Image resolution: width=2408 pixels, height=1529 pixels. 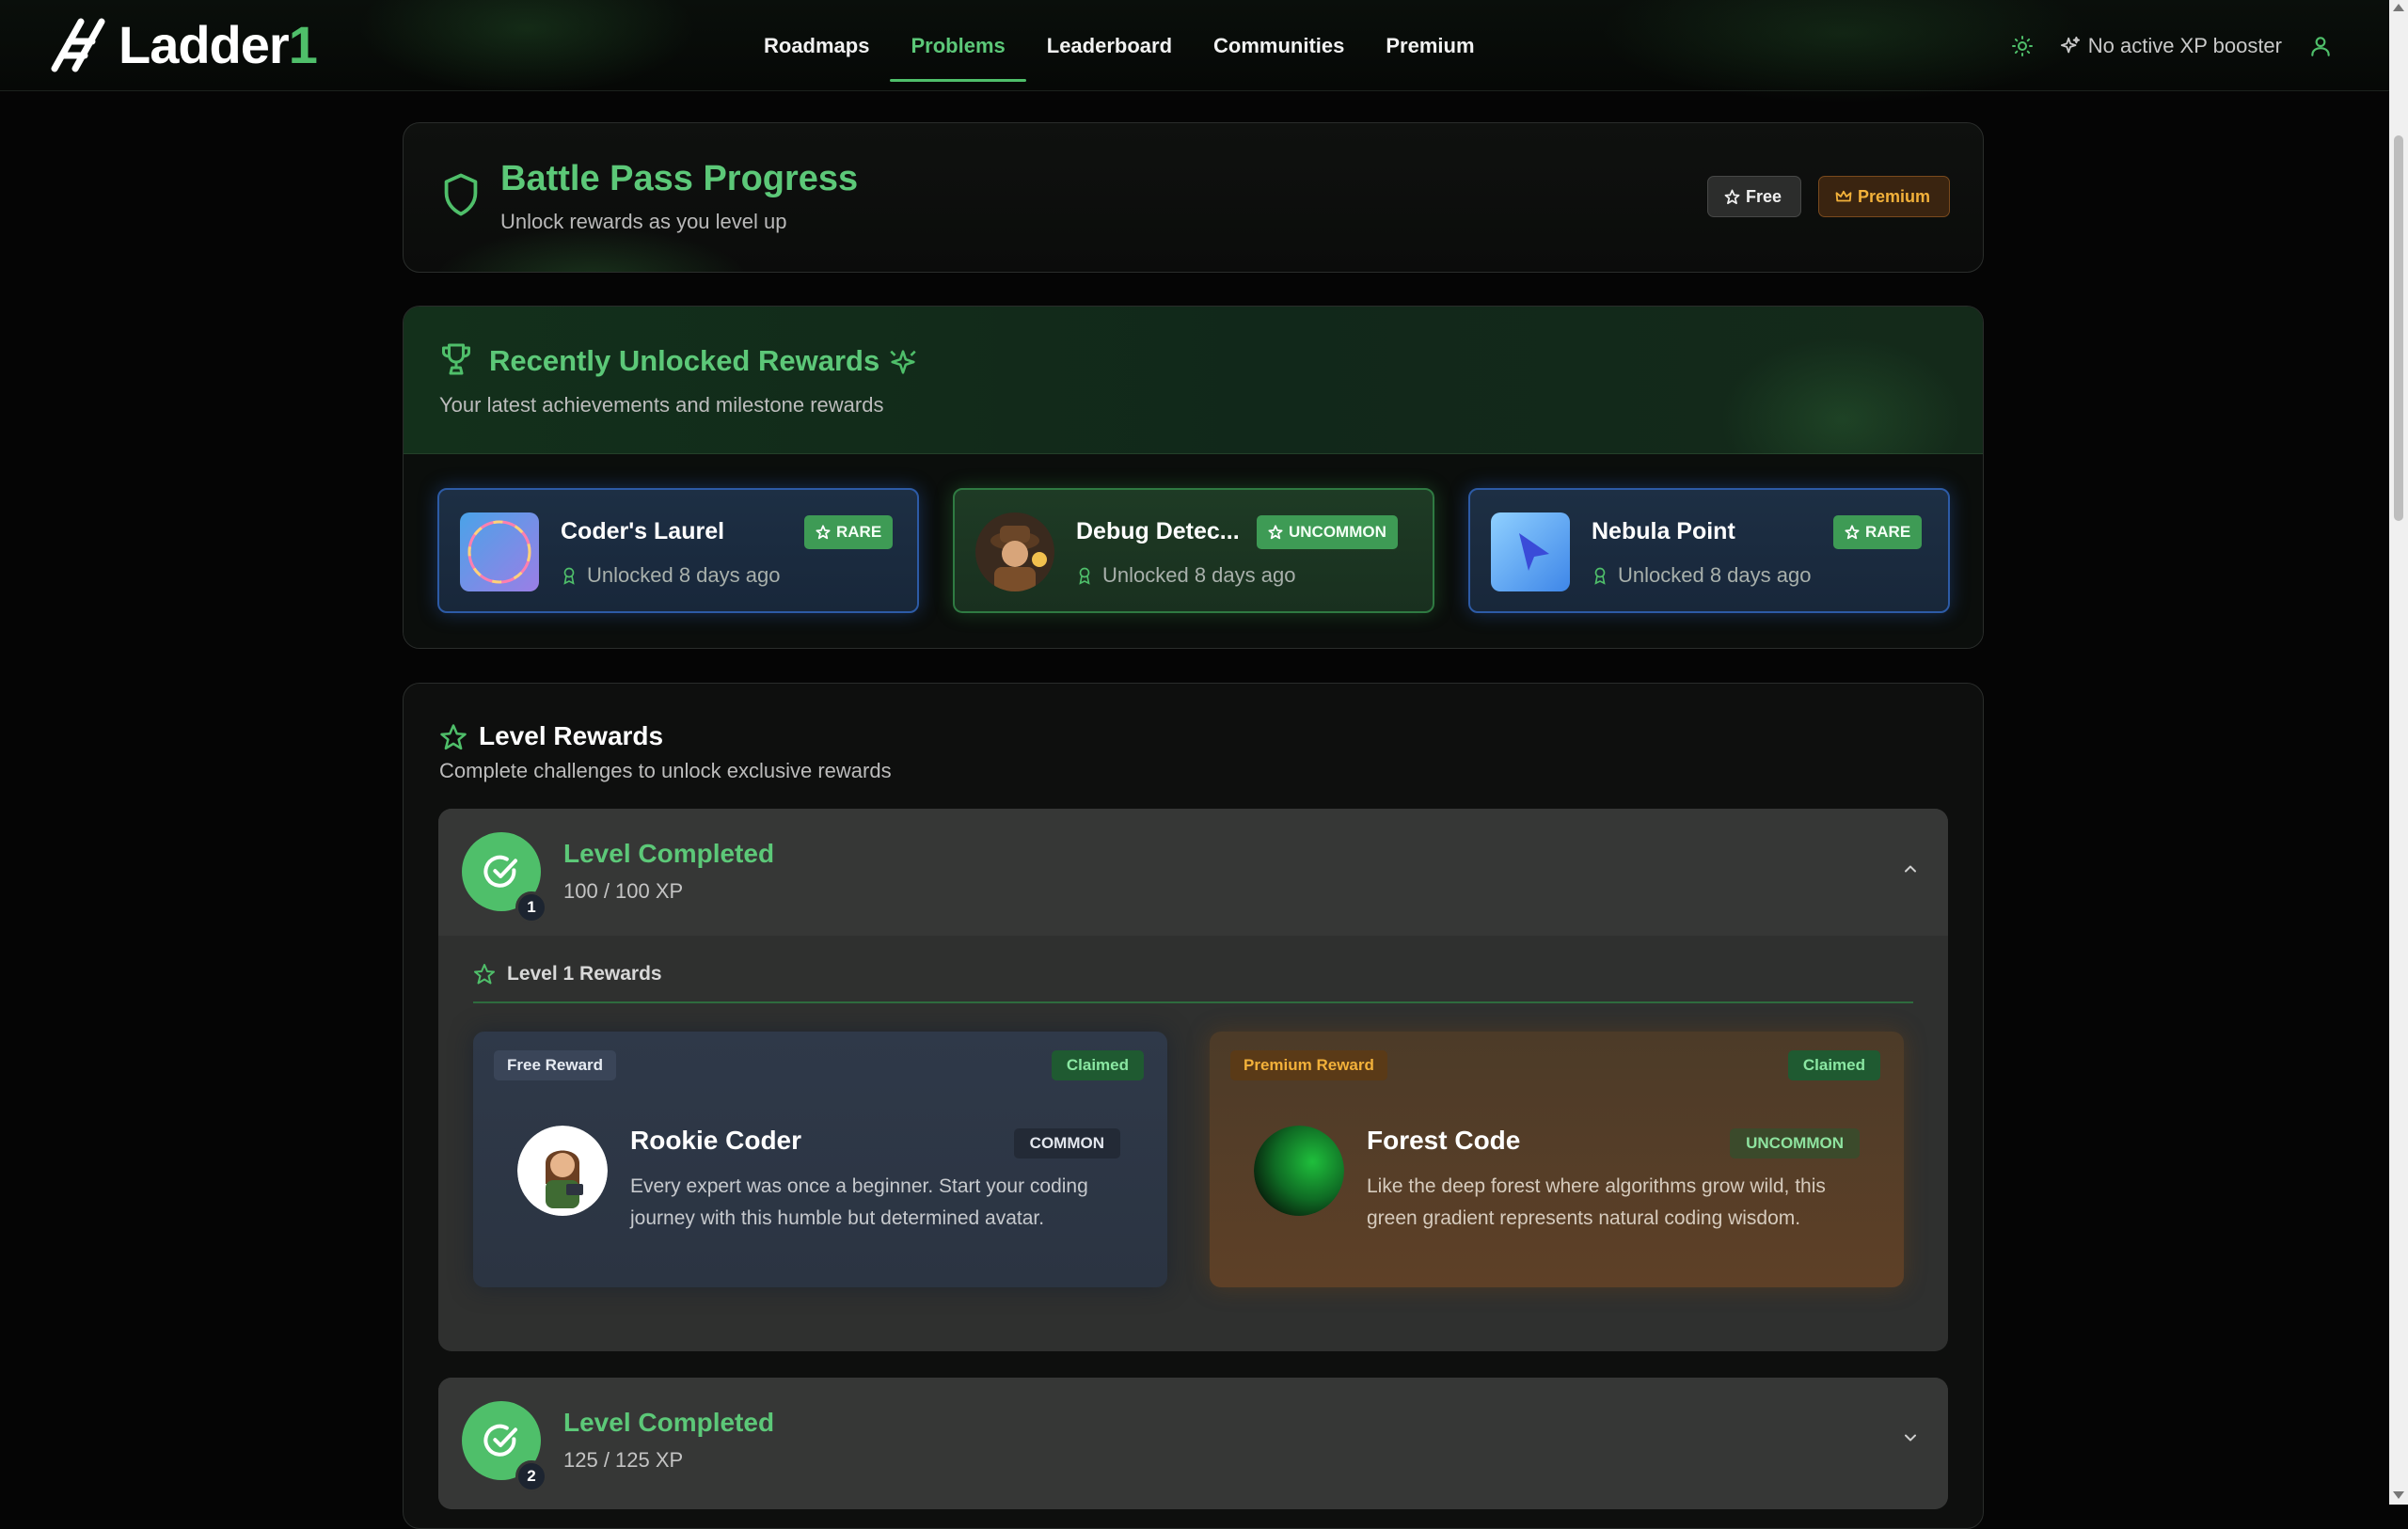 What do you see at coordinates (78, 44) in the screenshot?
I see `ladder-logo-icon` at bounding box center [78, 44].